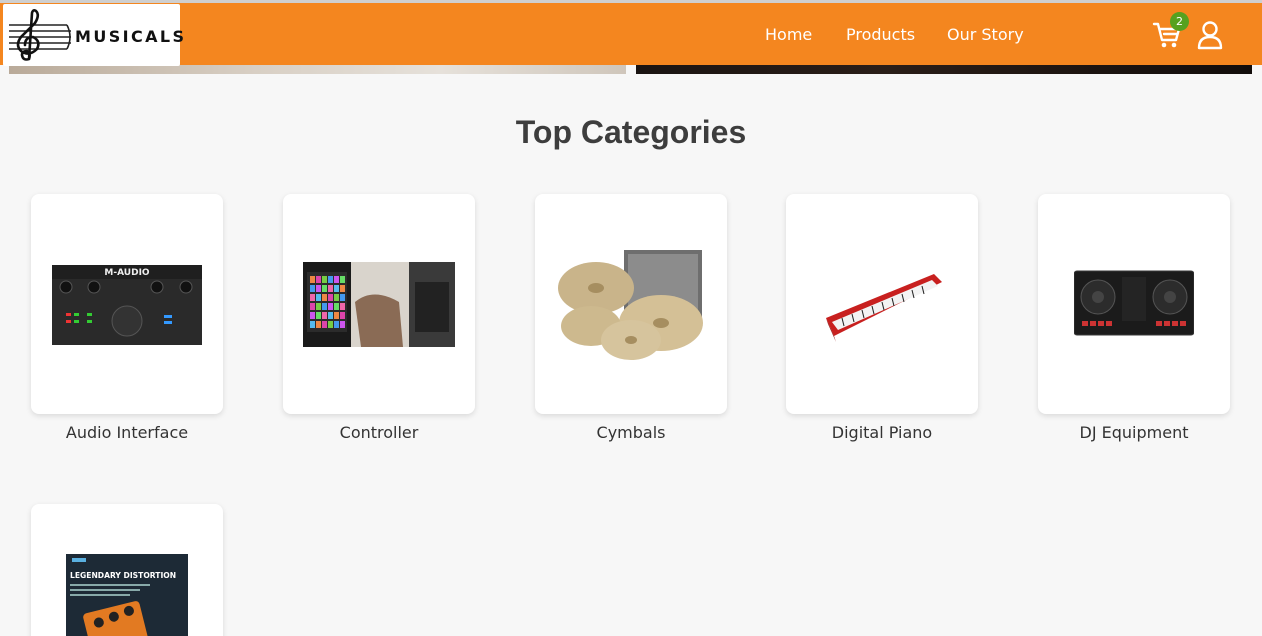 This screenshot has height=636, width=1262. I want to click on cart-count-badge: 2, so click(1179, 21).